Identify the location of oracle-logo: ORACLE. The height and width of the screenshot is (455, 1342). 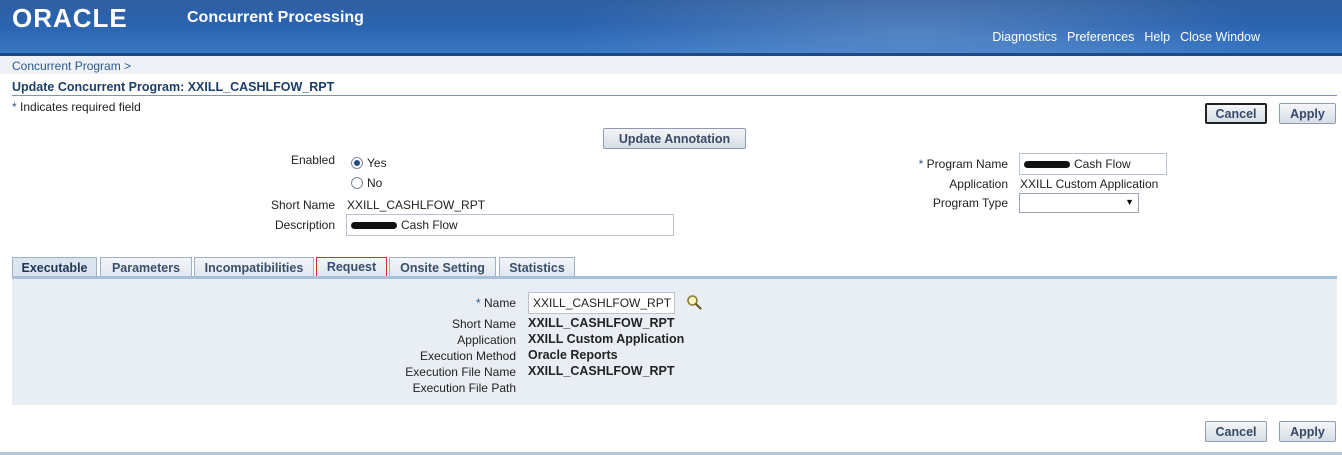
(70, 18).